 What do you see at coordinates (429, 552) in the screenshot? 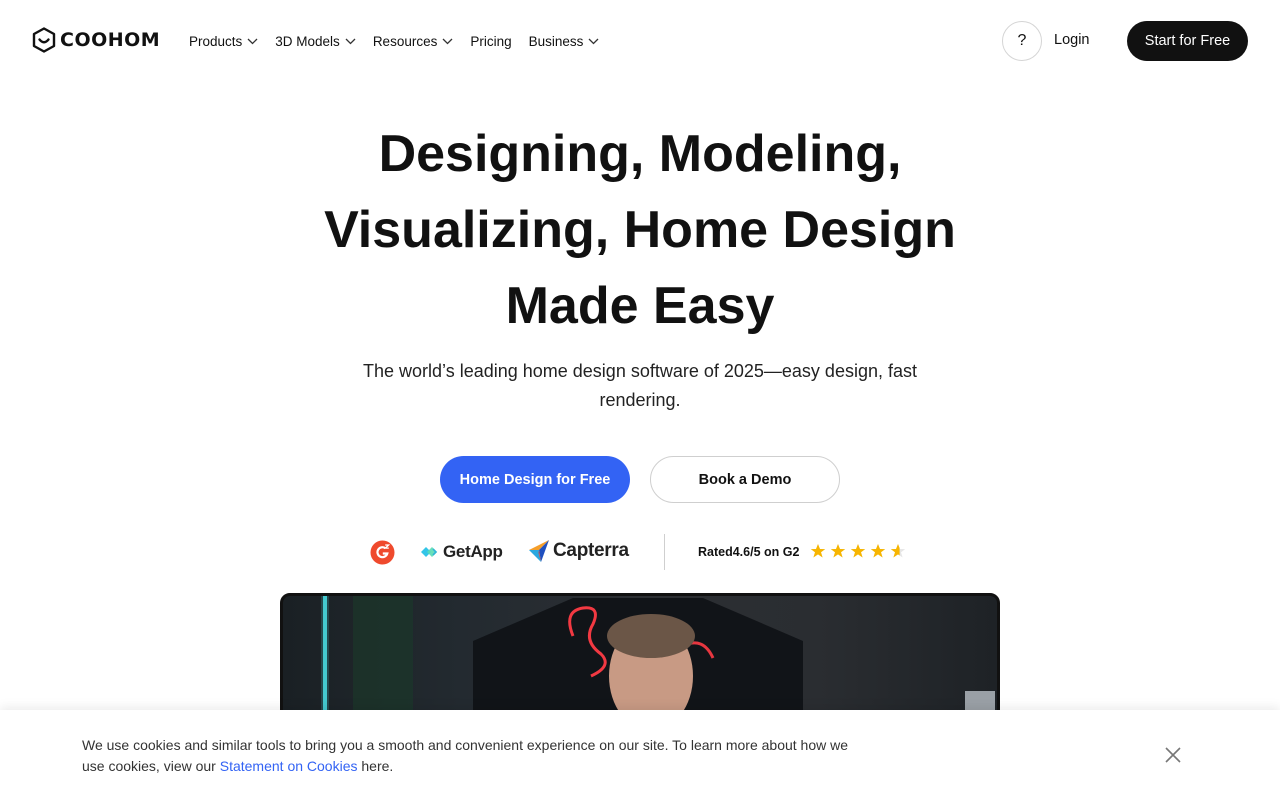
I see `getapp-icon` at bounding box center [429, 552].